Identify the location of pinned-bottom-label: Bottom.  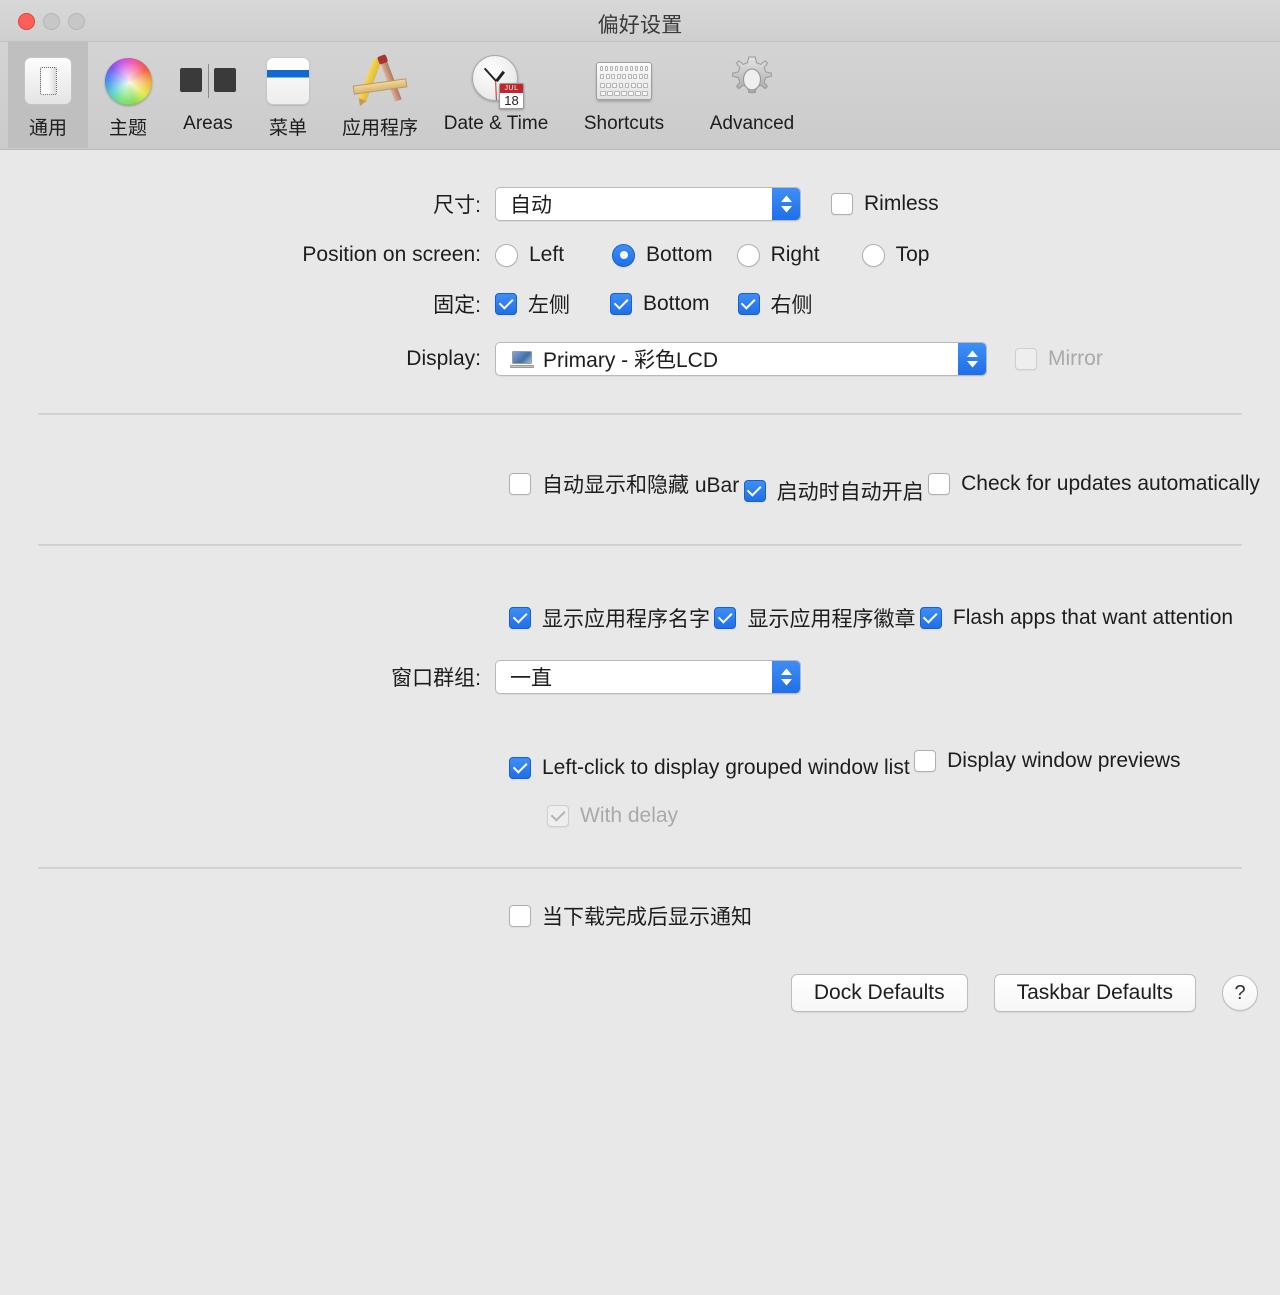
(676, 303).